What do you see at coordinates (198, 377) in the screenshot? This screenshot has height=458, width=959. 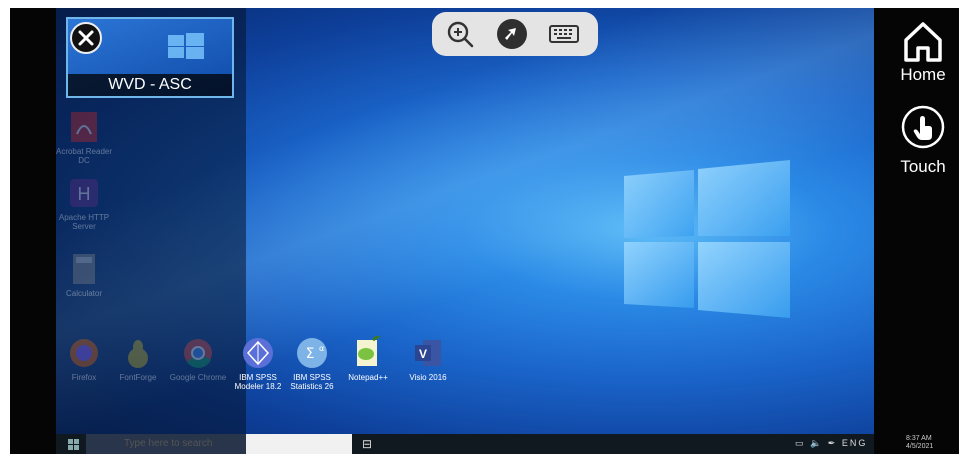 I see `icon-label: Google Chrome` at bounding box center [198, 377].